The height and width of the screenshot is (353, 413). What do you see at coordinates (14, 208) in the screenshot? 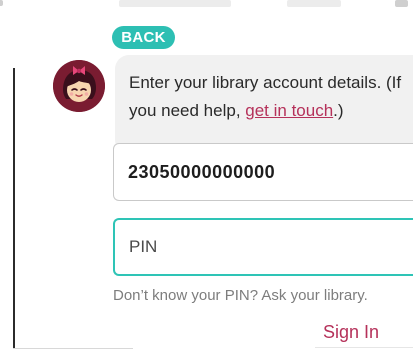
I see `window-edge` at bounding box center [14, 208].